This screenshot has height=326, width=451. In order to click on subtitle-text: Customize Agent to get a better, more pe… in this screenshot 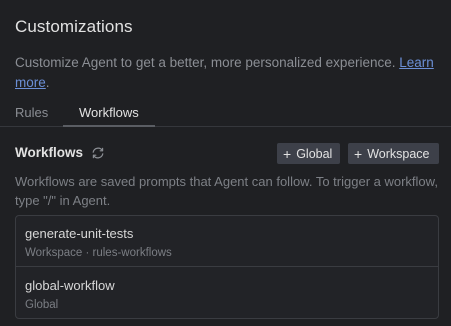, I will do `click(207, 62)`.